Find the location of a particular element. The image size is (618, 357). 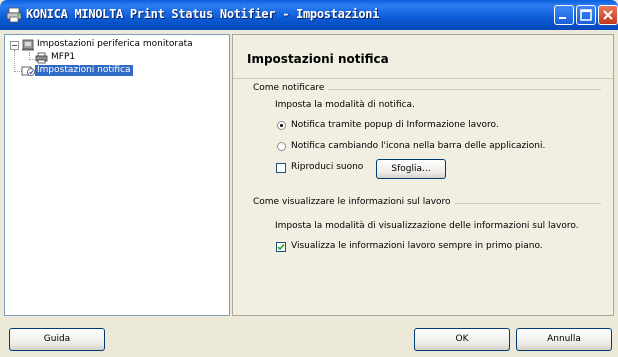

maximize-button is located at coordinates (586, 15).